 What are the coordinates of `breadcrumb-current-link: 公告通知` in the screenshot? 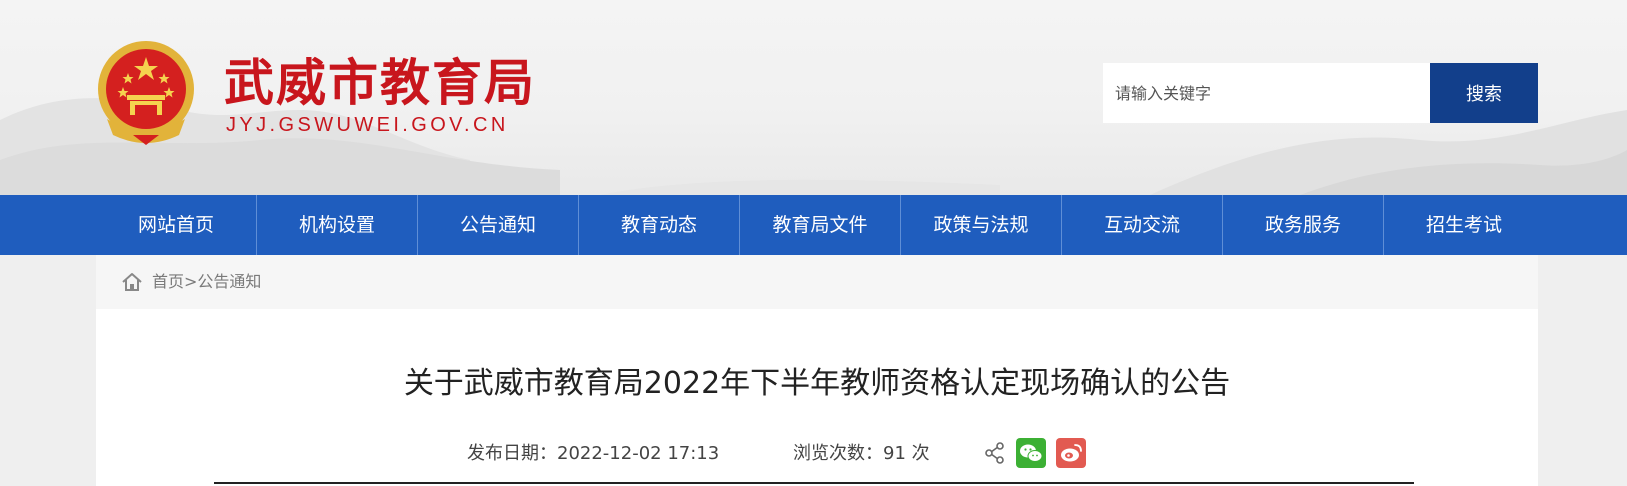 It's located at (229, 281).